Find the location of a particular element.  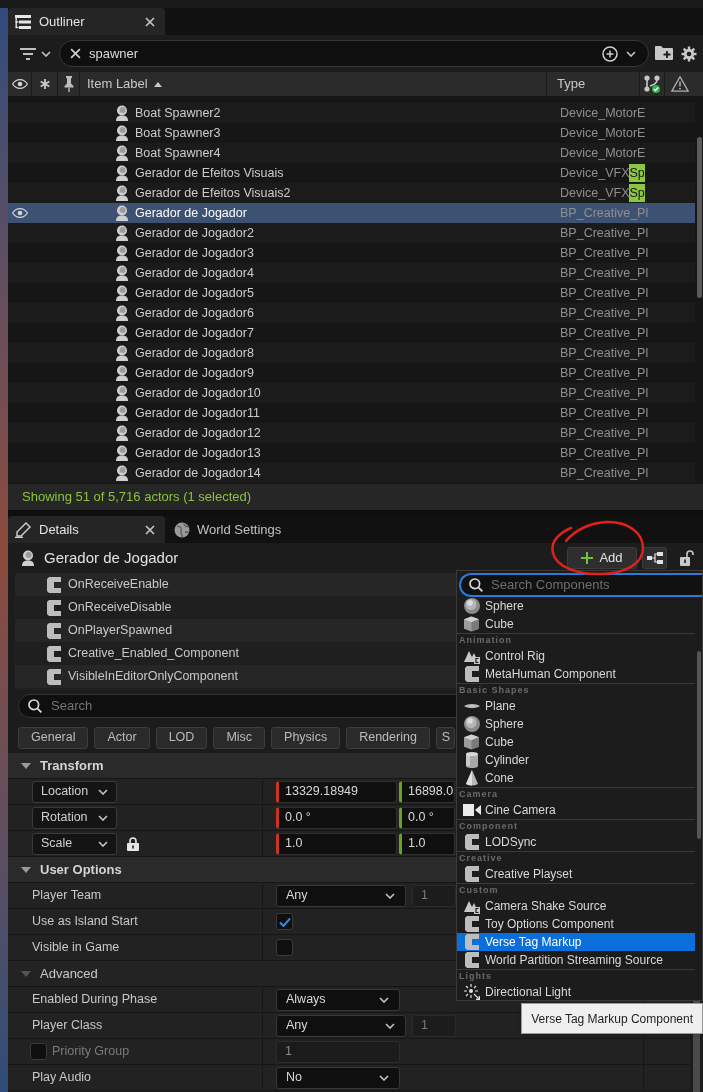

item-label: Boat Spawner4 is located at coordinates (178, 153).